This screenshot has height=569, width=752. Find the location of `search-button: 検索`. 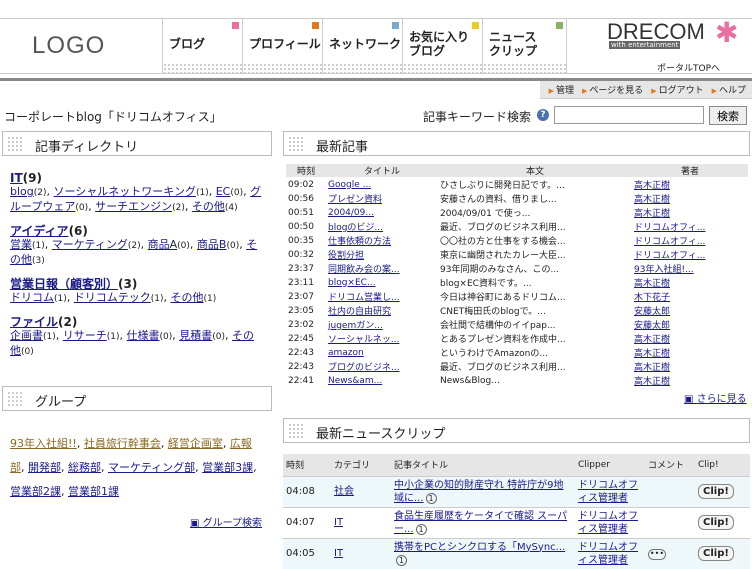

search-button: 検索 is located at coordinates (728, 115).